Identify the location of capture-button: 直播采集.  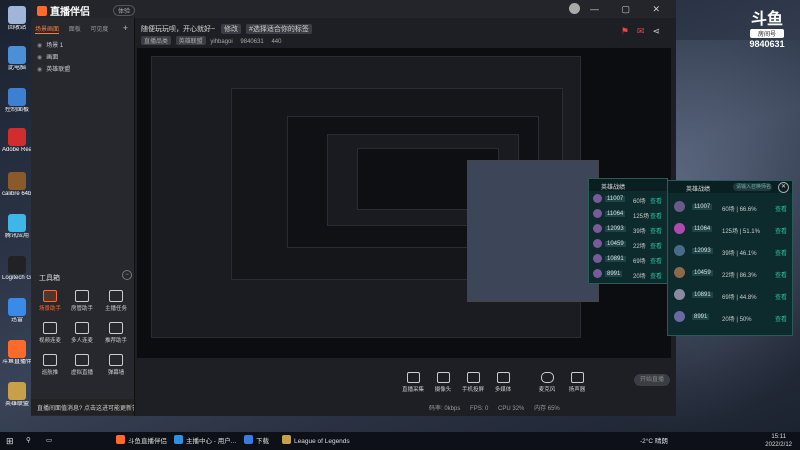
(413, 382).